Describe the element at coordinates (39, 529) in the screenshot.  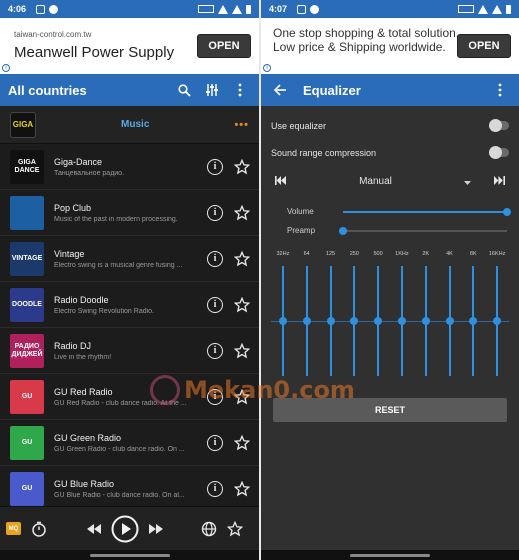
I see `sleep-timer-icon` at that location.